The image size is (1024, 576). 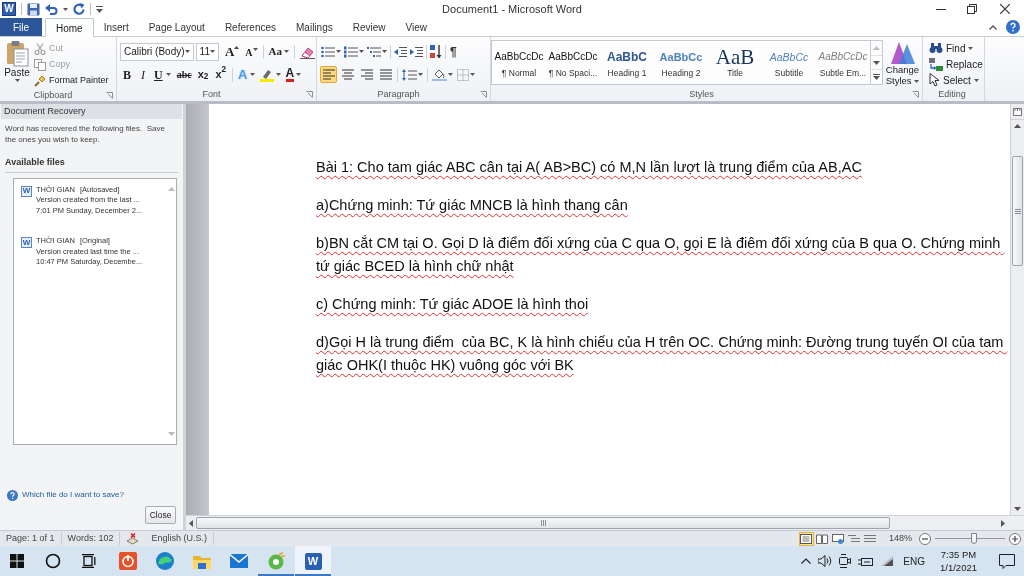 I want to click on paintbrush-icon, so click(x=40, y=81).